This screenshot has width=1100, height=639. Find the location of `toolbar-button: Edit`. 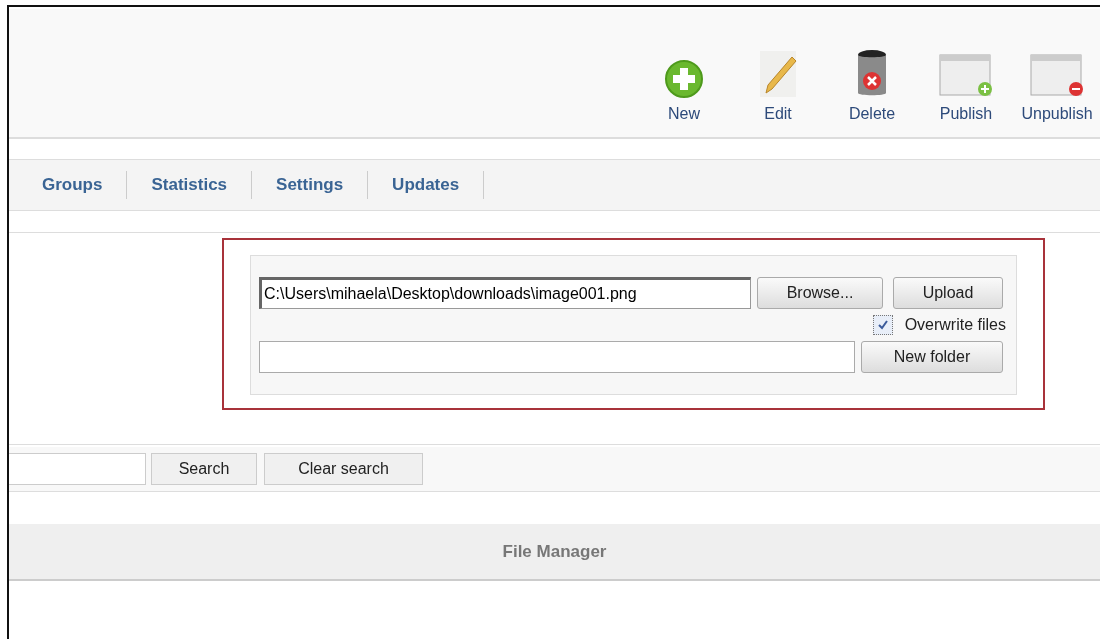

toolbar-button: Edit is located at coordinates (778, 73).